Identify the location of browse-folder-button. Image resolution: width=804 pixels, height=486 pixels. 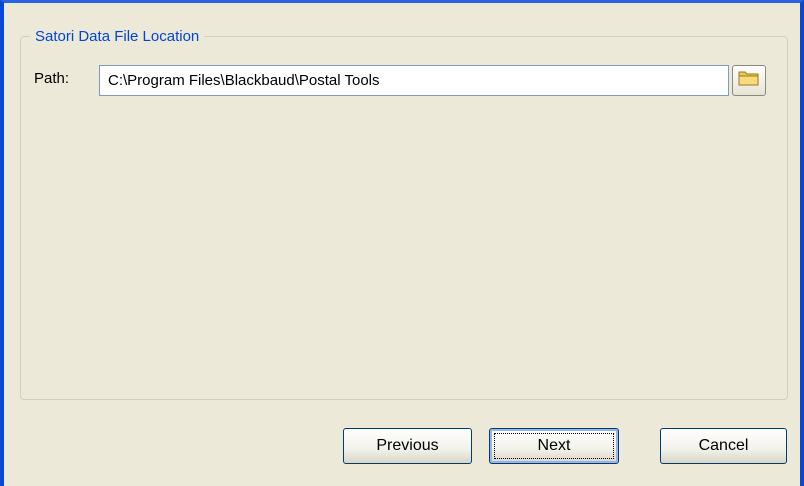
(749, 80).